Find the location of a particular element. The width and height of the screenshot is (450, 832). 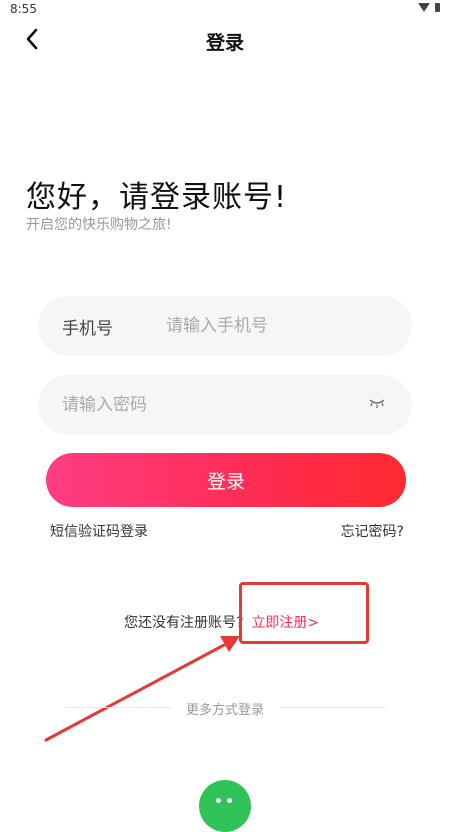

status-bar: 8:55 is located at coordinates (225, 10).